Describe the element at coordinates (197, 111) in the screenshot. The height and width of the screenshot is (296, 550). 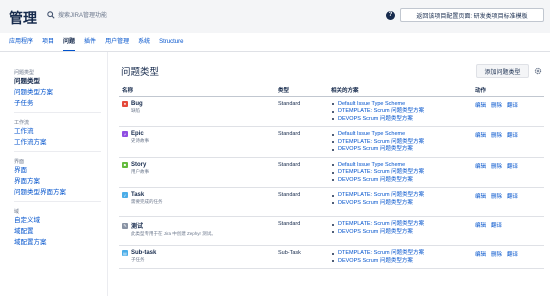
I see `issue-type-cell: ● Bug 缺陷` at that location.